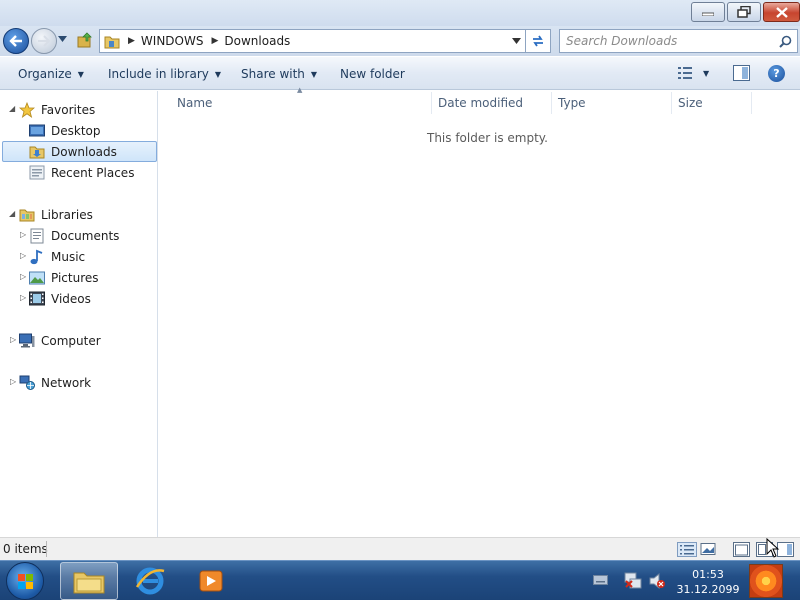 The image size is (800, 600). I want to click on desktop-icon, so click(37, 130).